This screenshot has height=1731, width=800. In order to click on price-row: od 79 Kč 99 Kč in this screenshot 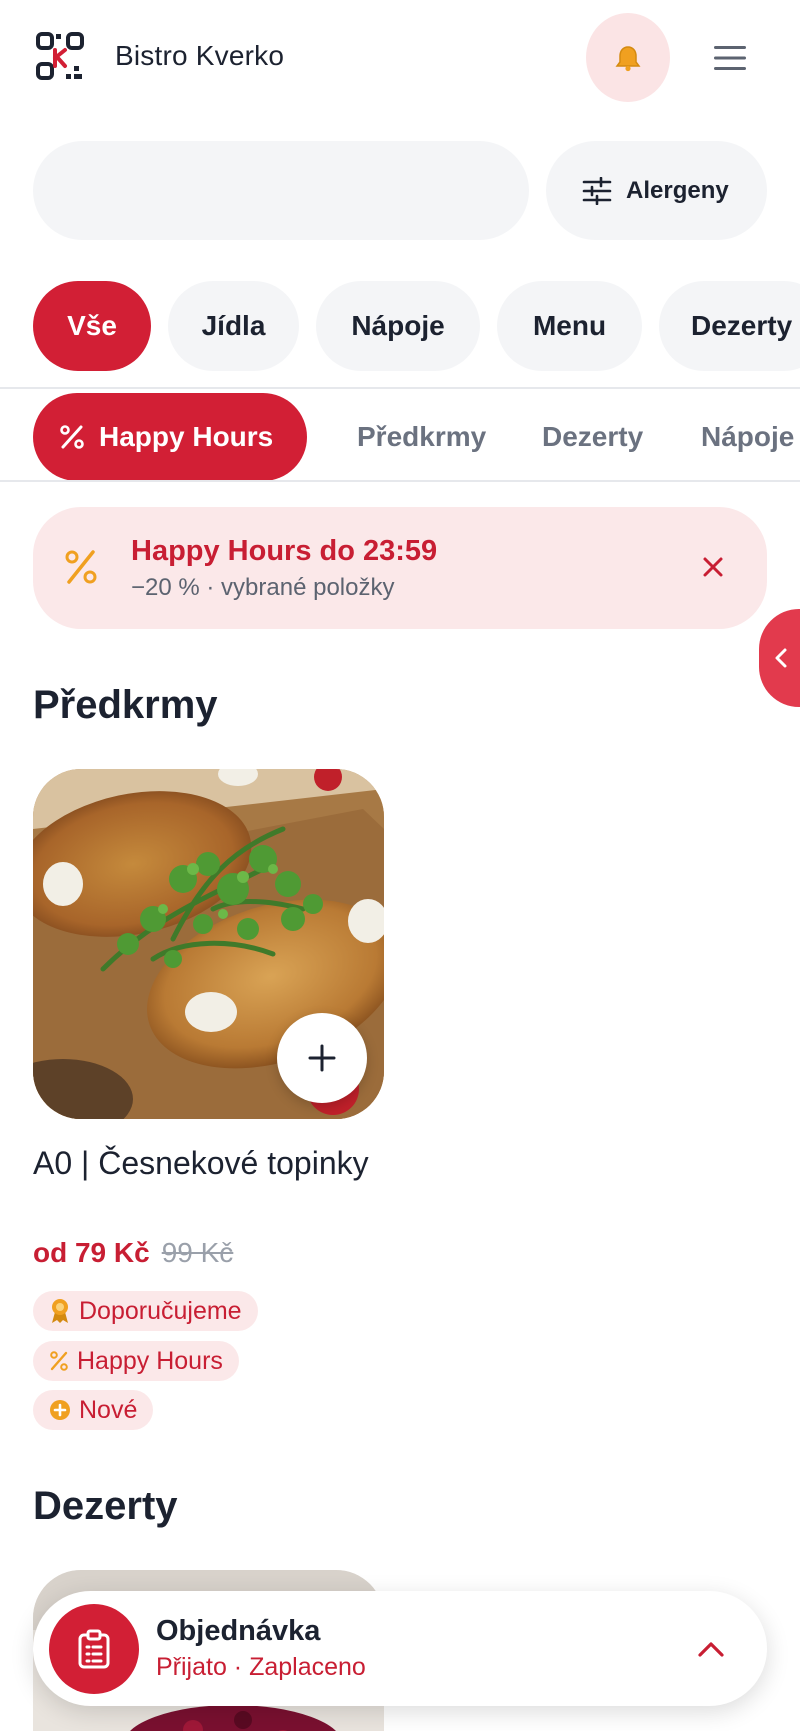, I will do `click(133, 1253)`.